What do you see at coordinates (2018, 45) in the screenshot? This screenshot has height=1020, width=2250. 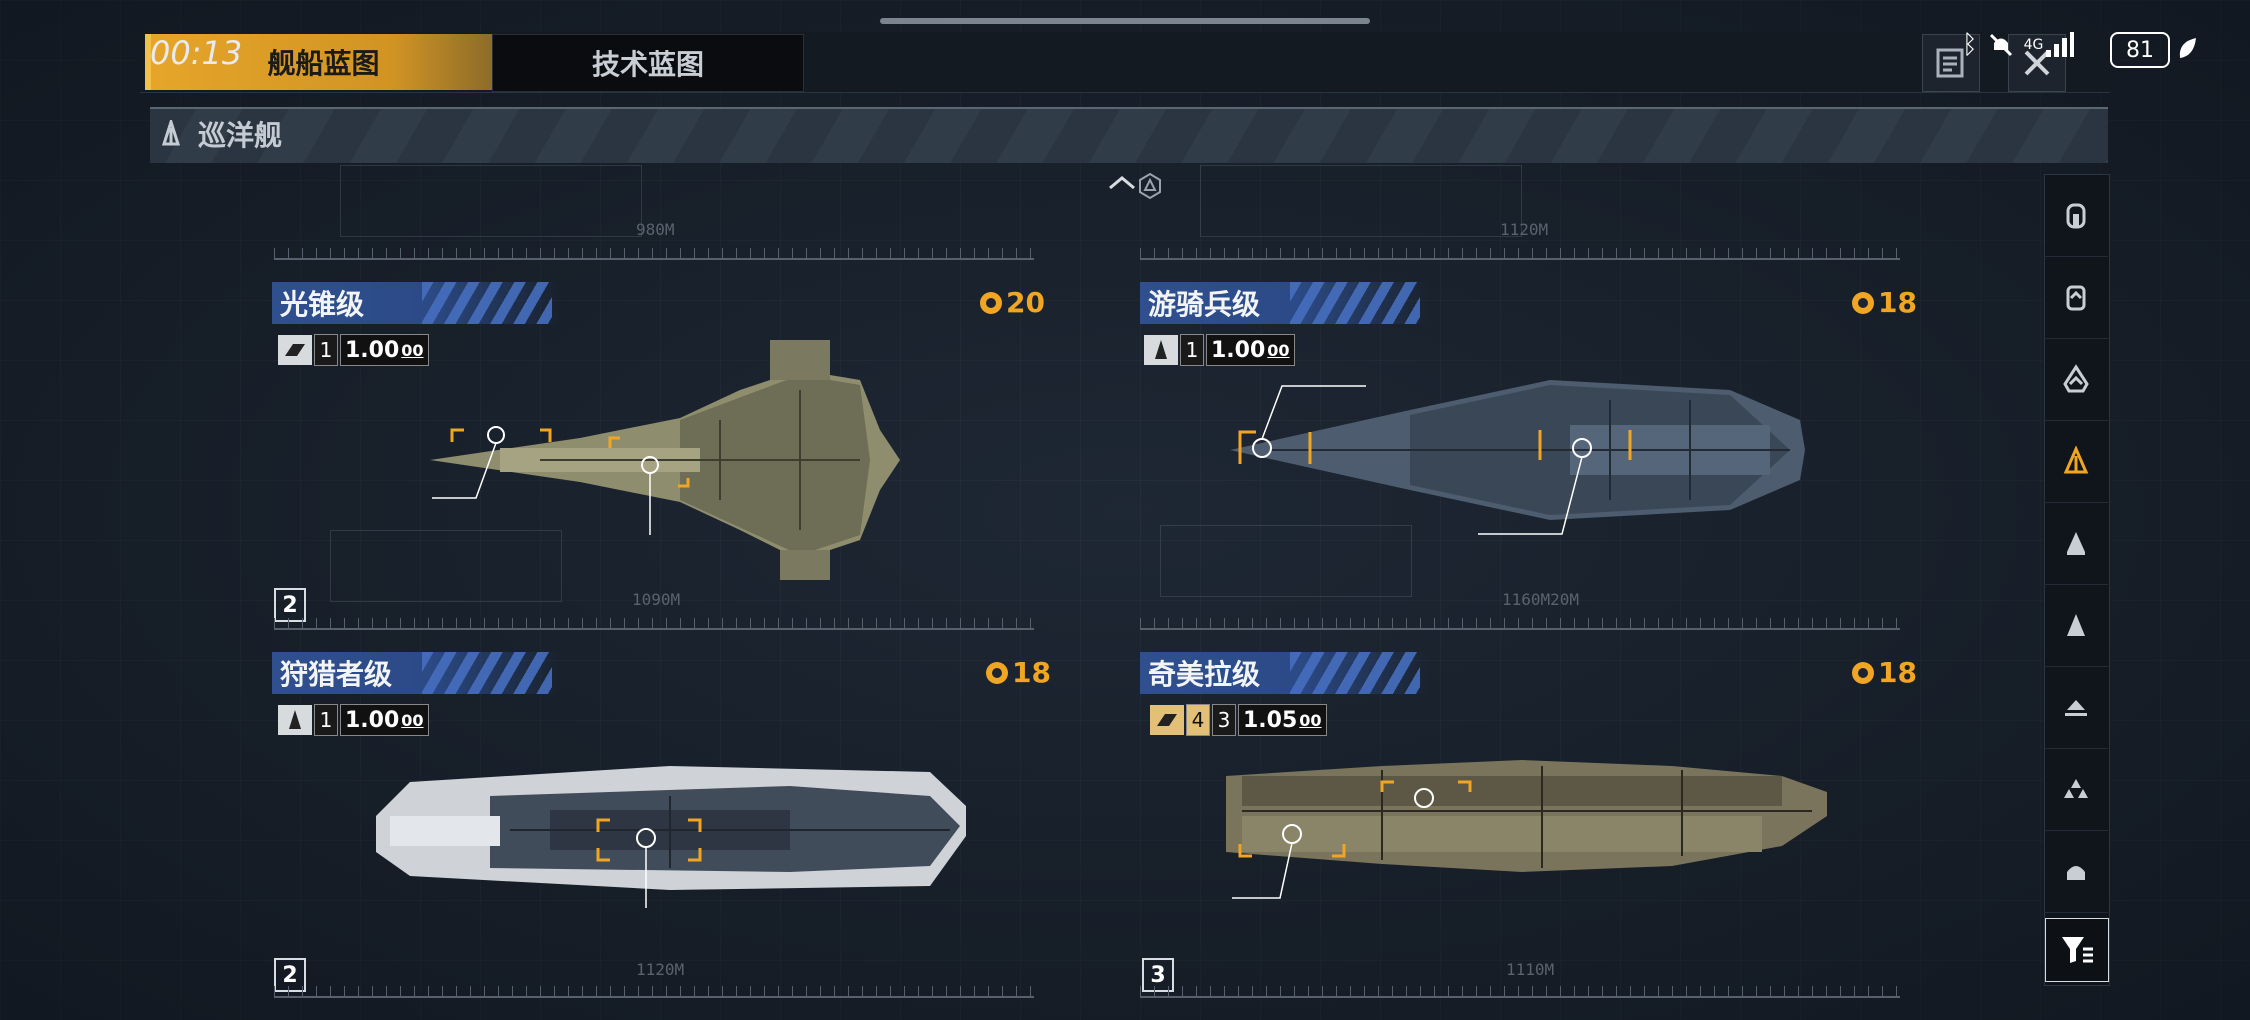 I see `status-icons: ᛒ 4G` at bounding box center [2018, 45].